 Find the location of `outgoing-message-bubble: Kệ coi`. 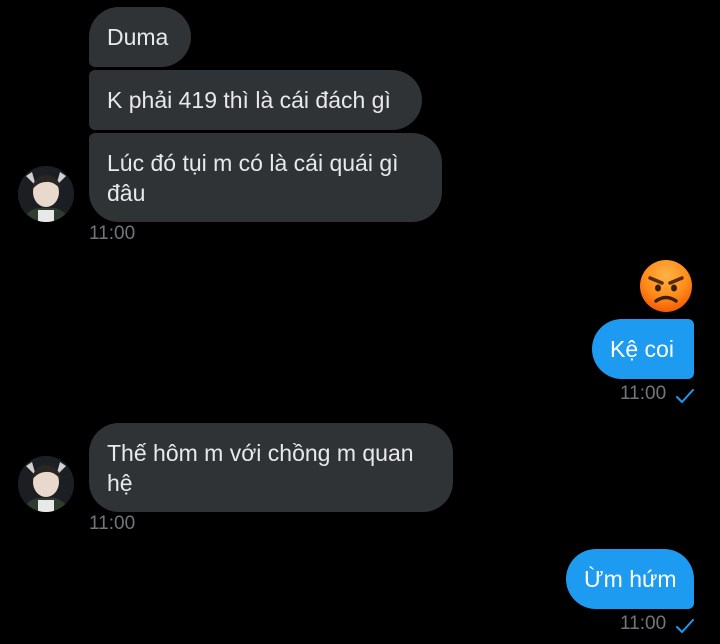

outgoing-message-bubble: Kệ coi is located at coordinates (643, 349).